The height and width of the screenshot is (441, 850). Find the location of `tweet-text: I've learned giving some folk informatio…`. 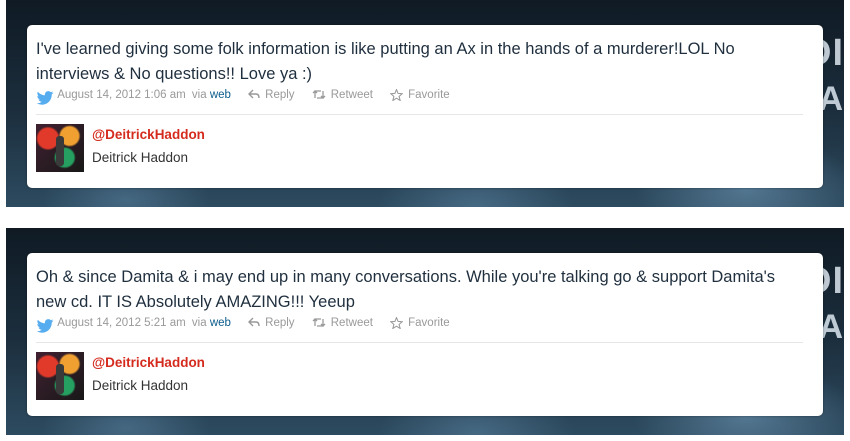

tweet-text: I've learned giving some folk informatio… is located at coordinates (385, 61).